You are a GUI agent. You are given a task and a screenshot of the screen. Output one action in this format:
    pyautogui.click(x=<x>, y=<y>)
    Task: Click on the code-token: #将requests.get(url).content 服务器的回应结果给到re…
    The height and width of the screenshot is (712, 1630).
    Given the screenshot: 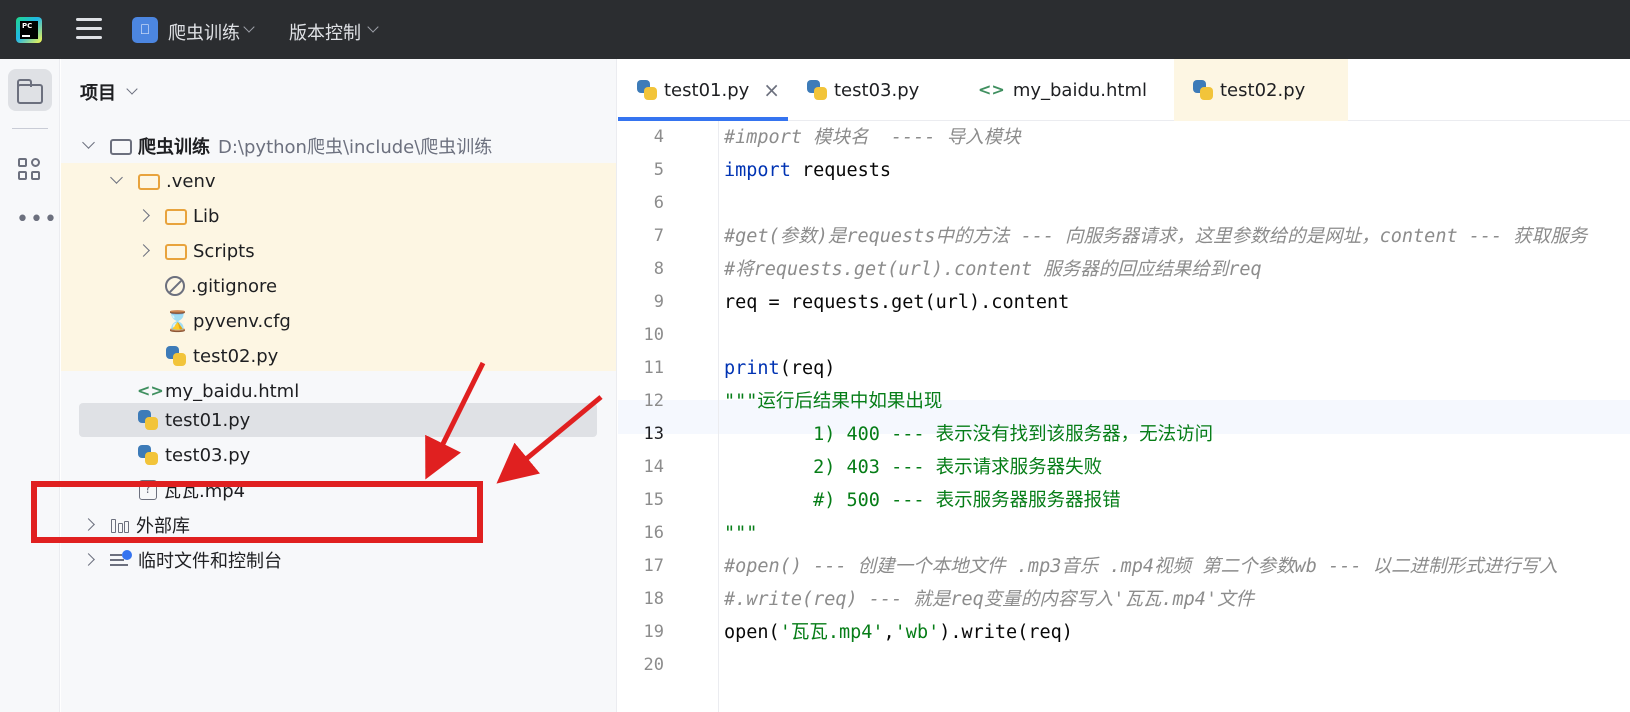 What is the action you would take?
    pyautogui.click(x=993, y=269)
    